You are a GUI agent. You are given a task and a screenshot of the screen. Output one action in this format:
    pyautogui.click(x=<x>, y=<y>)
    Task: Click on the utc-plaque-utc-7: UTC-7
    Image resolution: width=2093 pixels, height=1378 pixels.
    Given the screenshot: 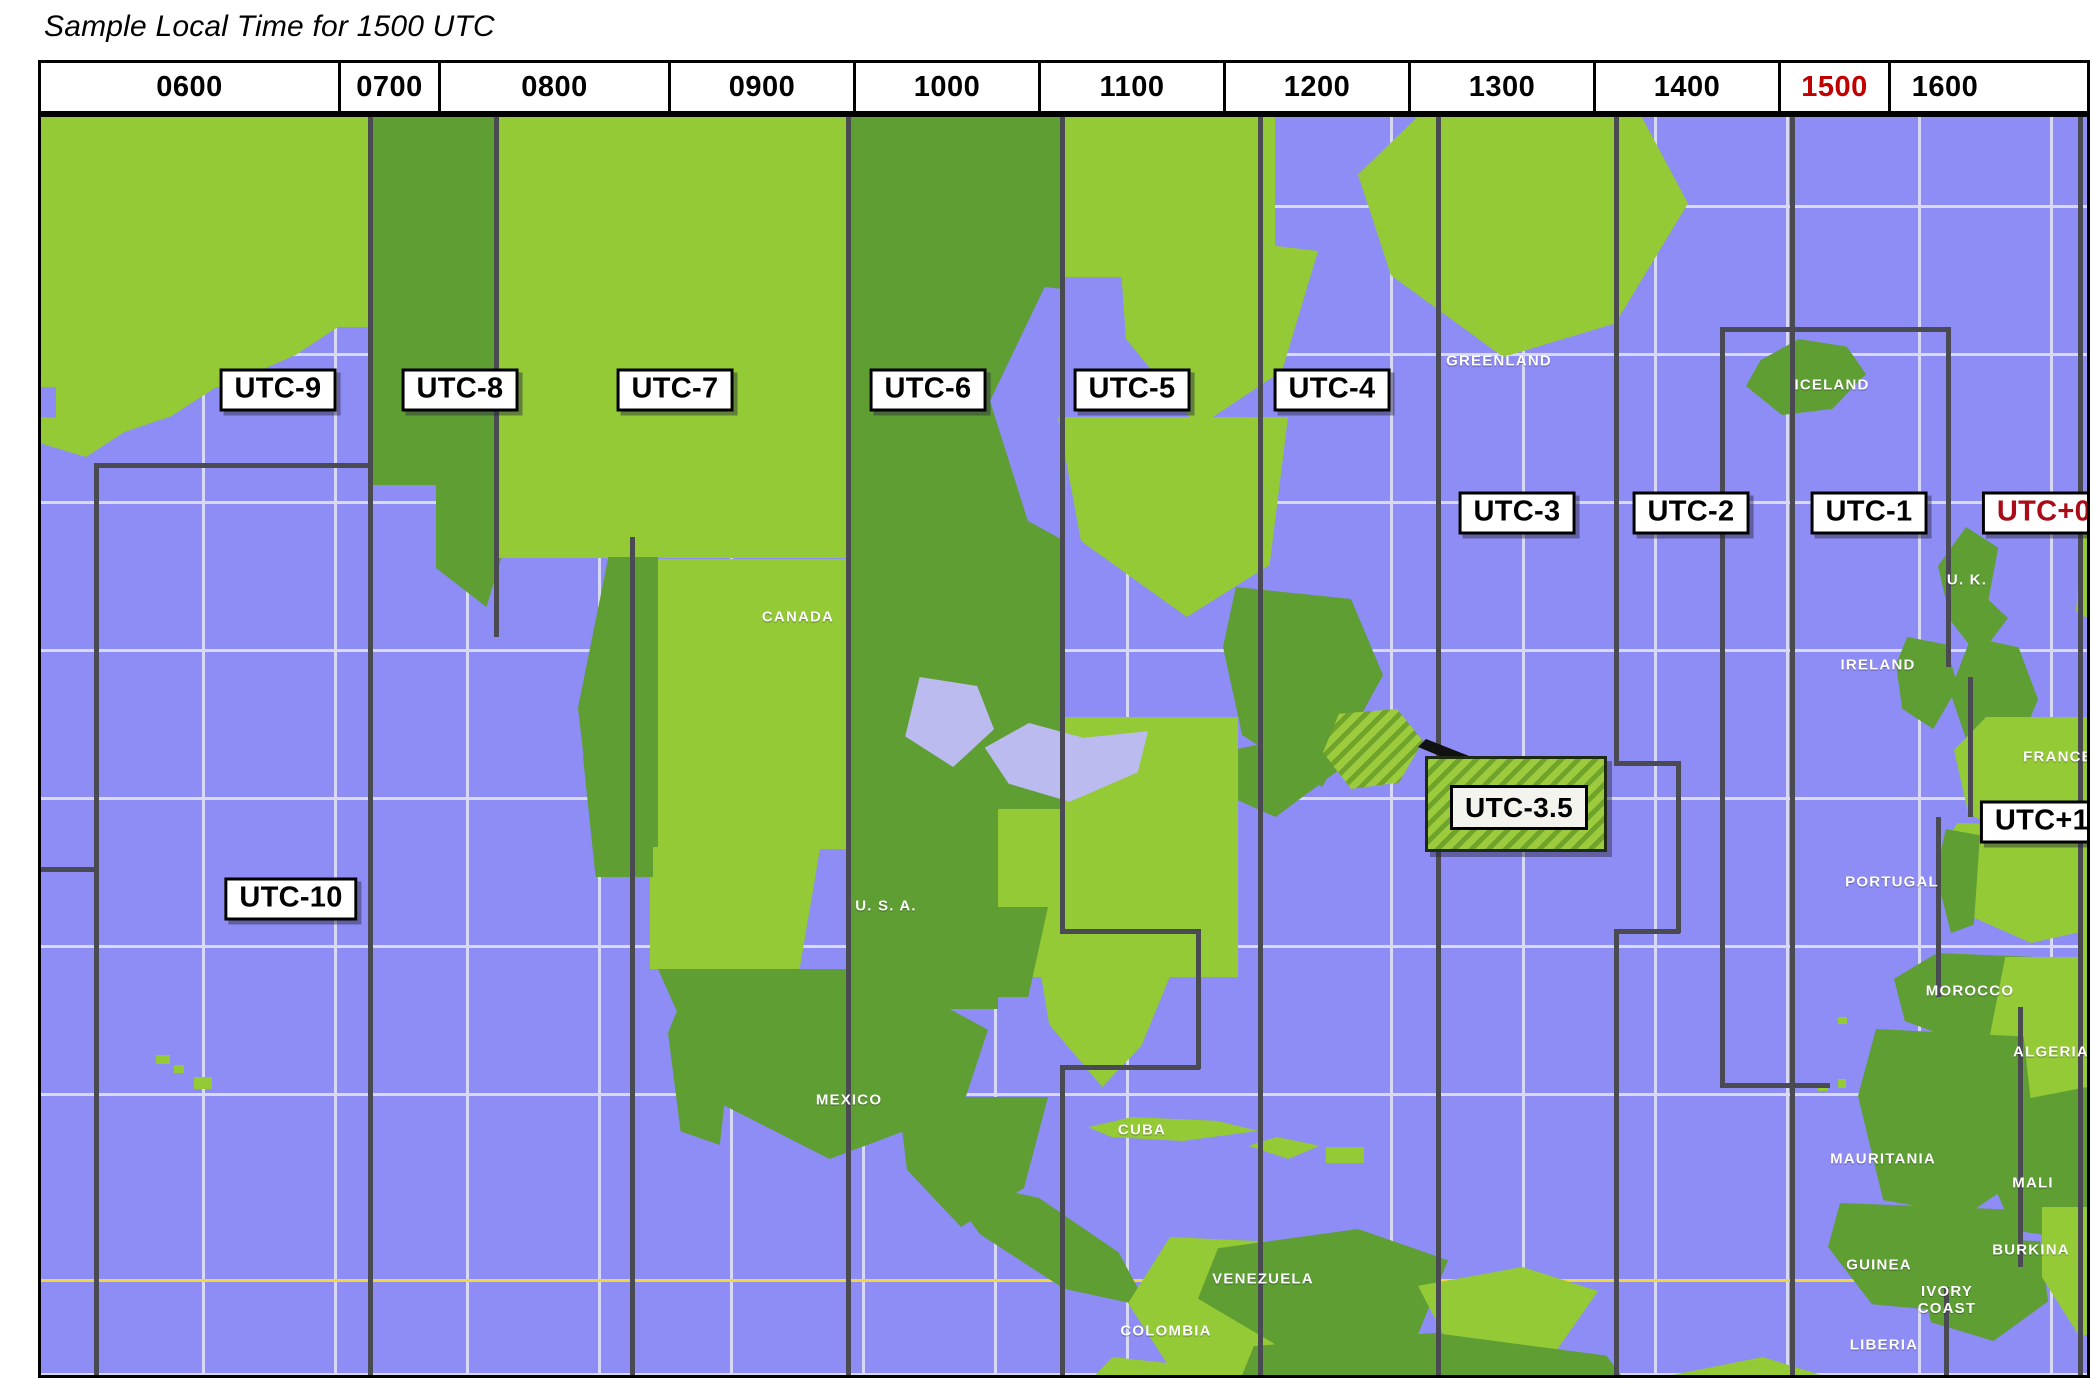 What is the action you would take?
    pyautogui.click(x=675, y=390)
    